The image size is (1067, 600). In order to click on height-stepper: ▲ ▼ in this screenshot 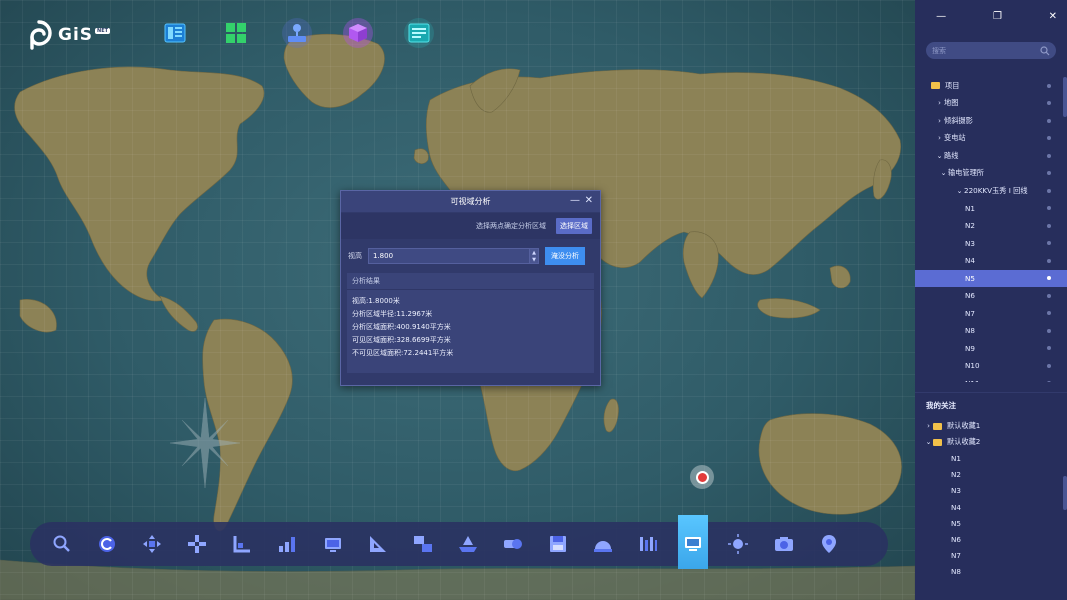, I will do `click(533, 256)`.